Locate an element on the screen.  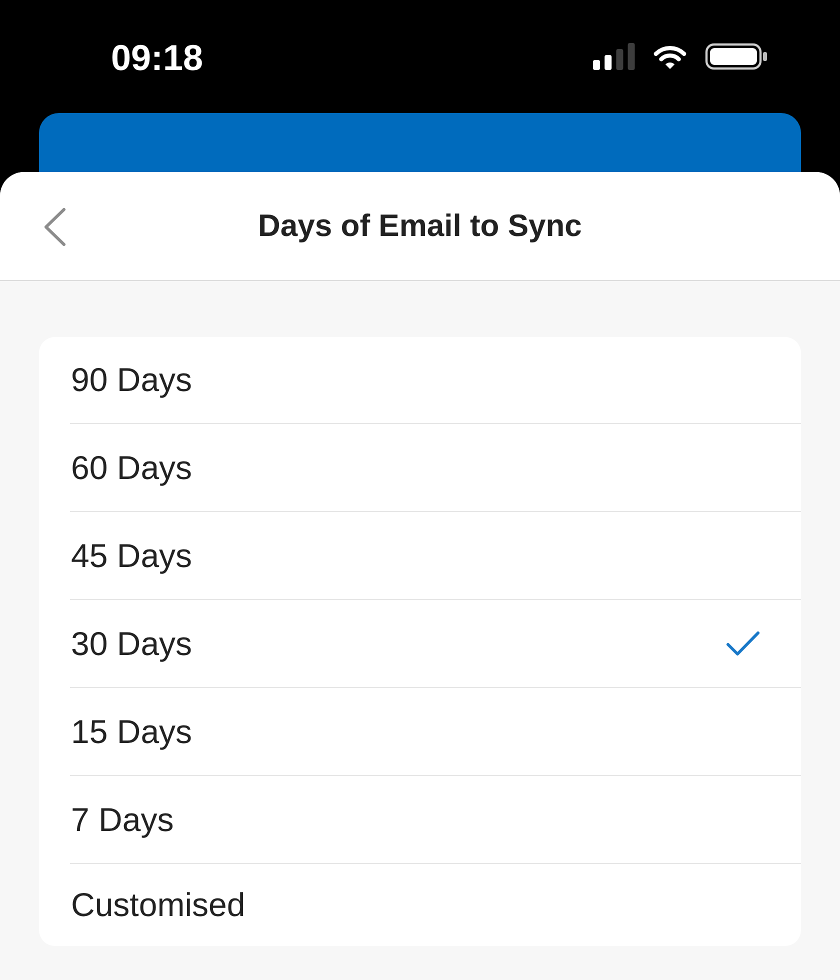
option-item: 30 Days is located at coordinates (435, 643).